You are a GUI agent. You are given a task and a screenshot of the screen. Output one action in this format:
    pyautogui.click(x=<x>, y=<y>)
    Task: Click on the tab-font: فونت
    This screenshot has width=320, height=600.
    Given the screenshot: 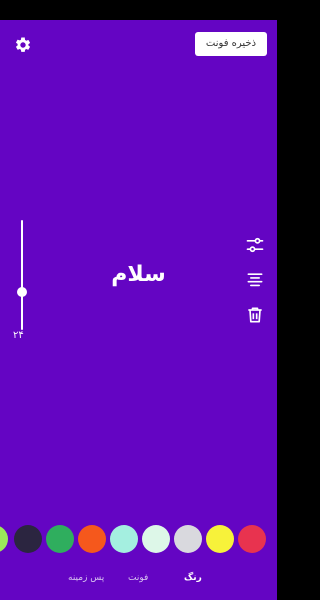 What is the action you would take?
    pyautogui.click(x=138, y=578)
    